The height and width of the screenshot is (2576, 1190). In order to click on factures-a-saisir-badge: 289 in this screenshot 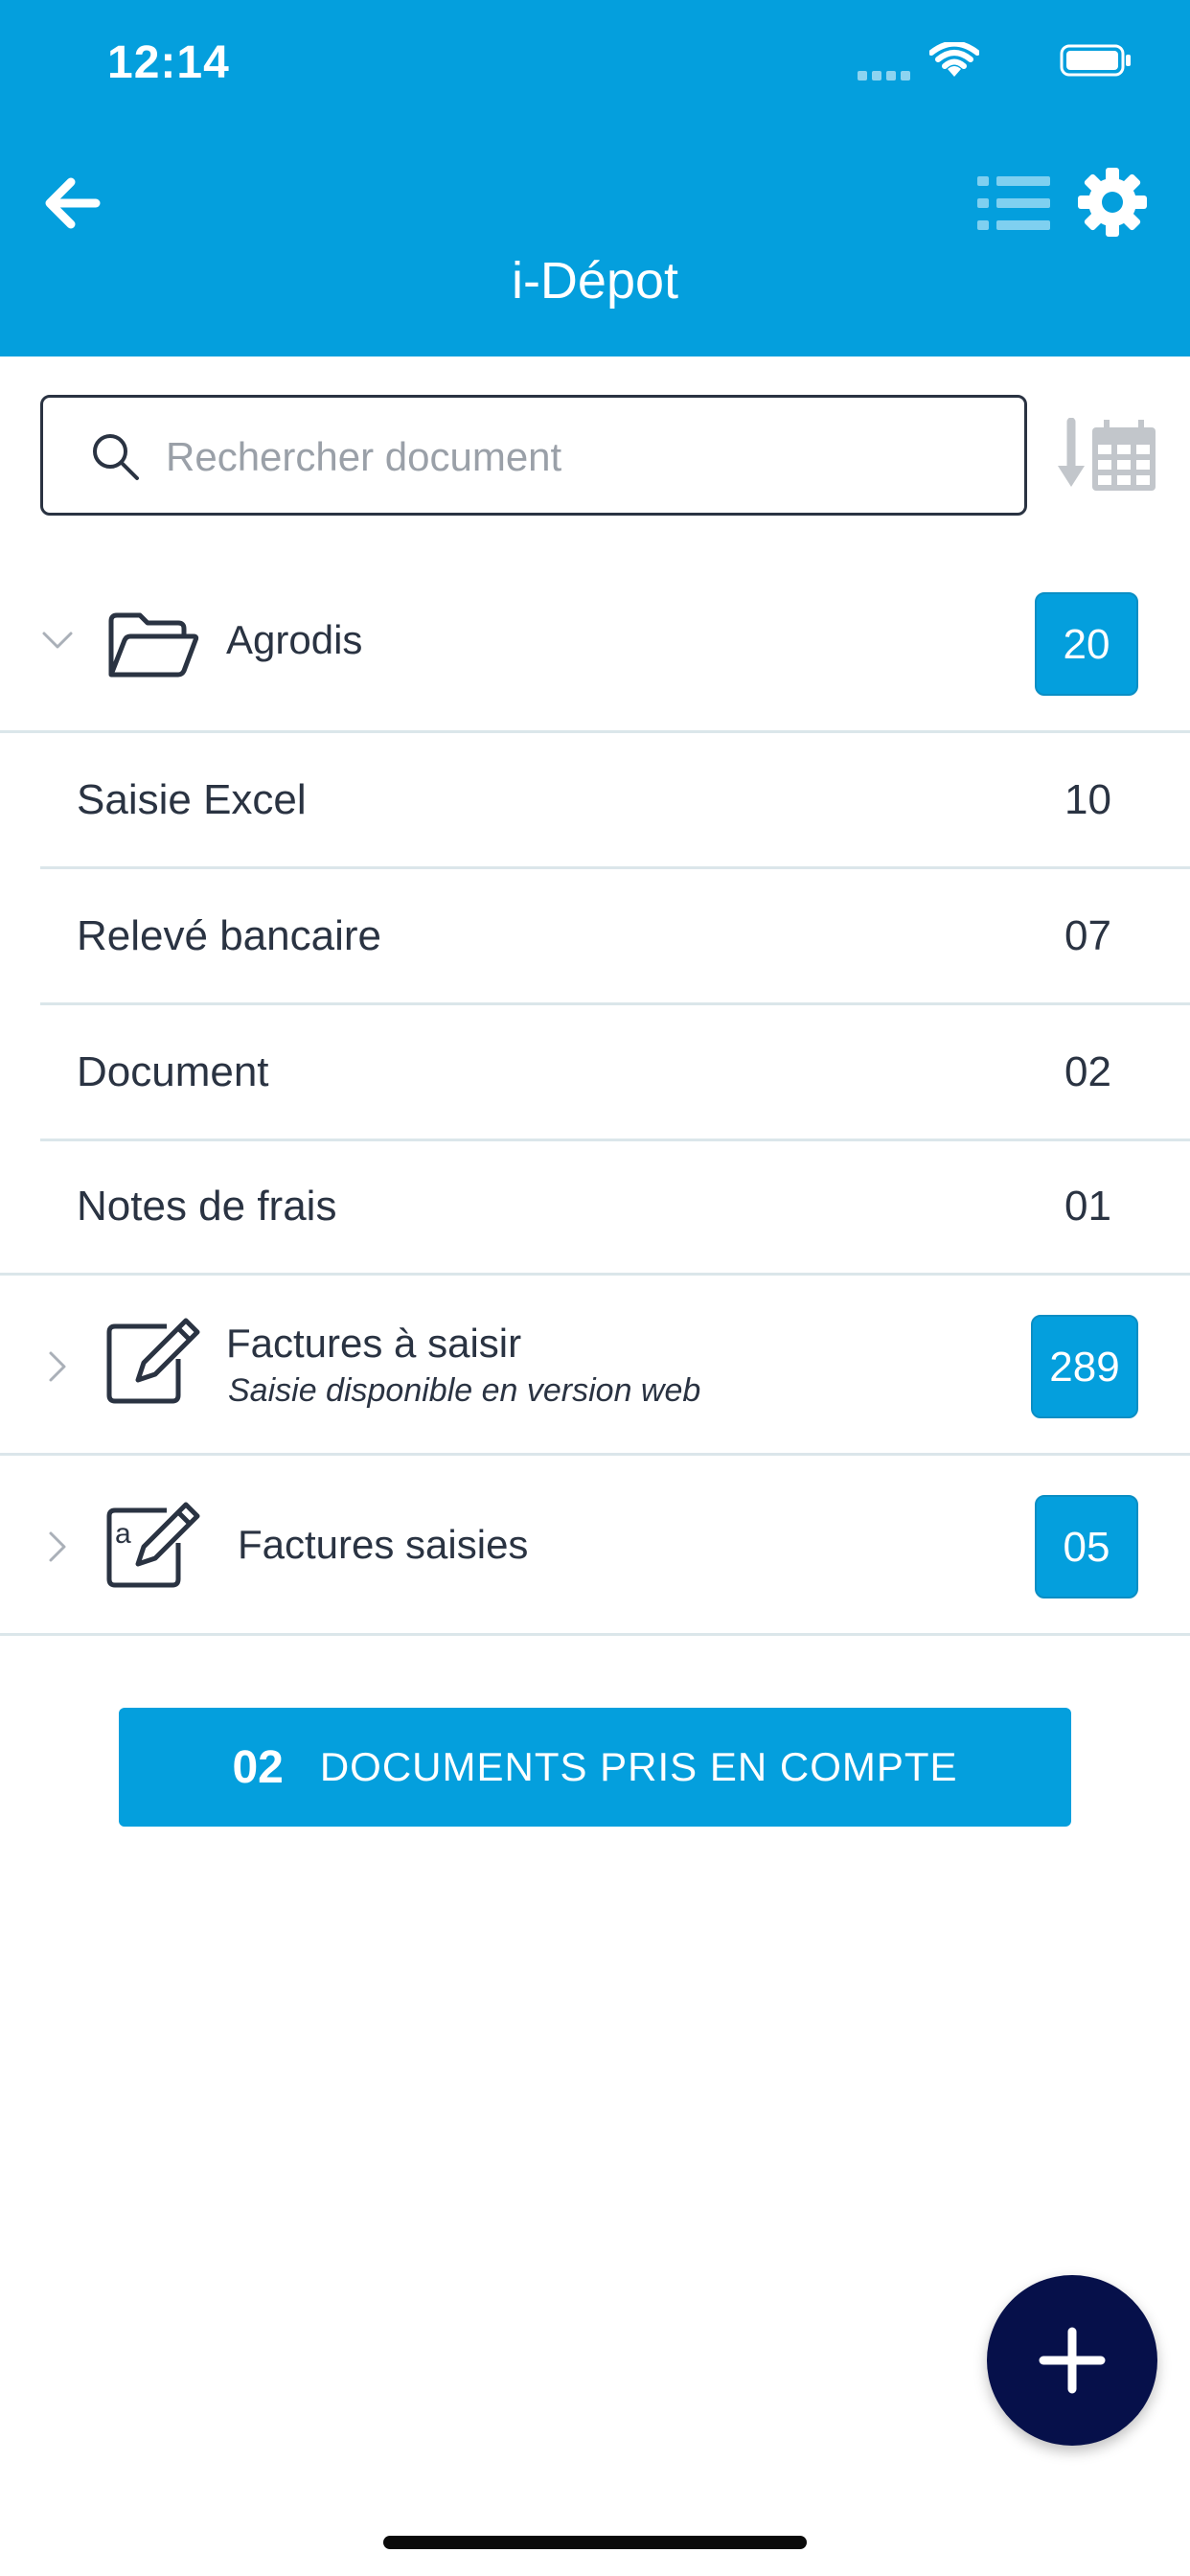, I will do `click(1084, 1366)`.